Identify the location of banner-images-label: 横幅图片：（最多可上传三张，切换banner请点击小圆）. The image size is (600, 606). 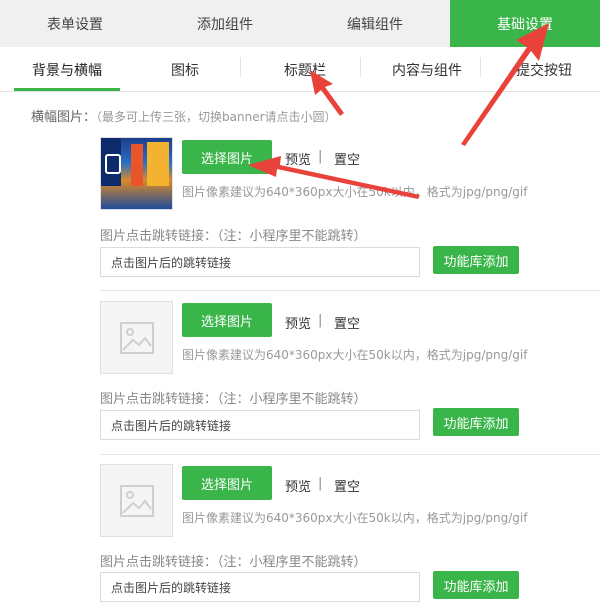
(184, 115).